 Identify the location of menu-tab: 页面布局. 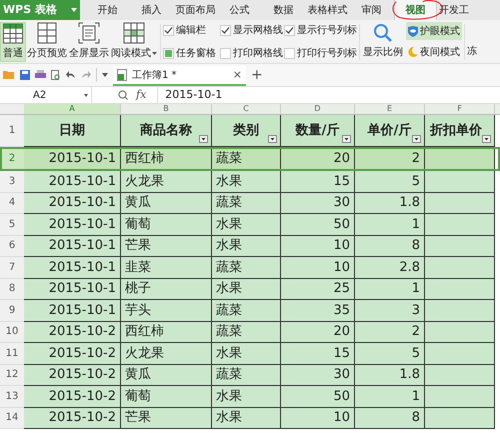
(195, 10).